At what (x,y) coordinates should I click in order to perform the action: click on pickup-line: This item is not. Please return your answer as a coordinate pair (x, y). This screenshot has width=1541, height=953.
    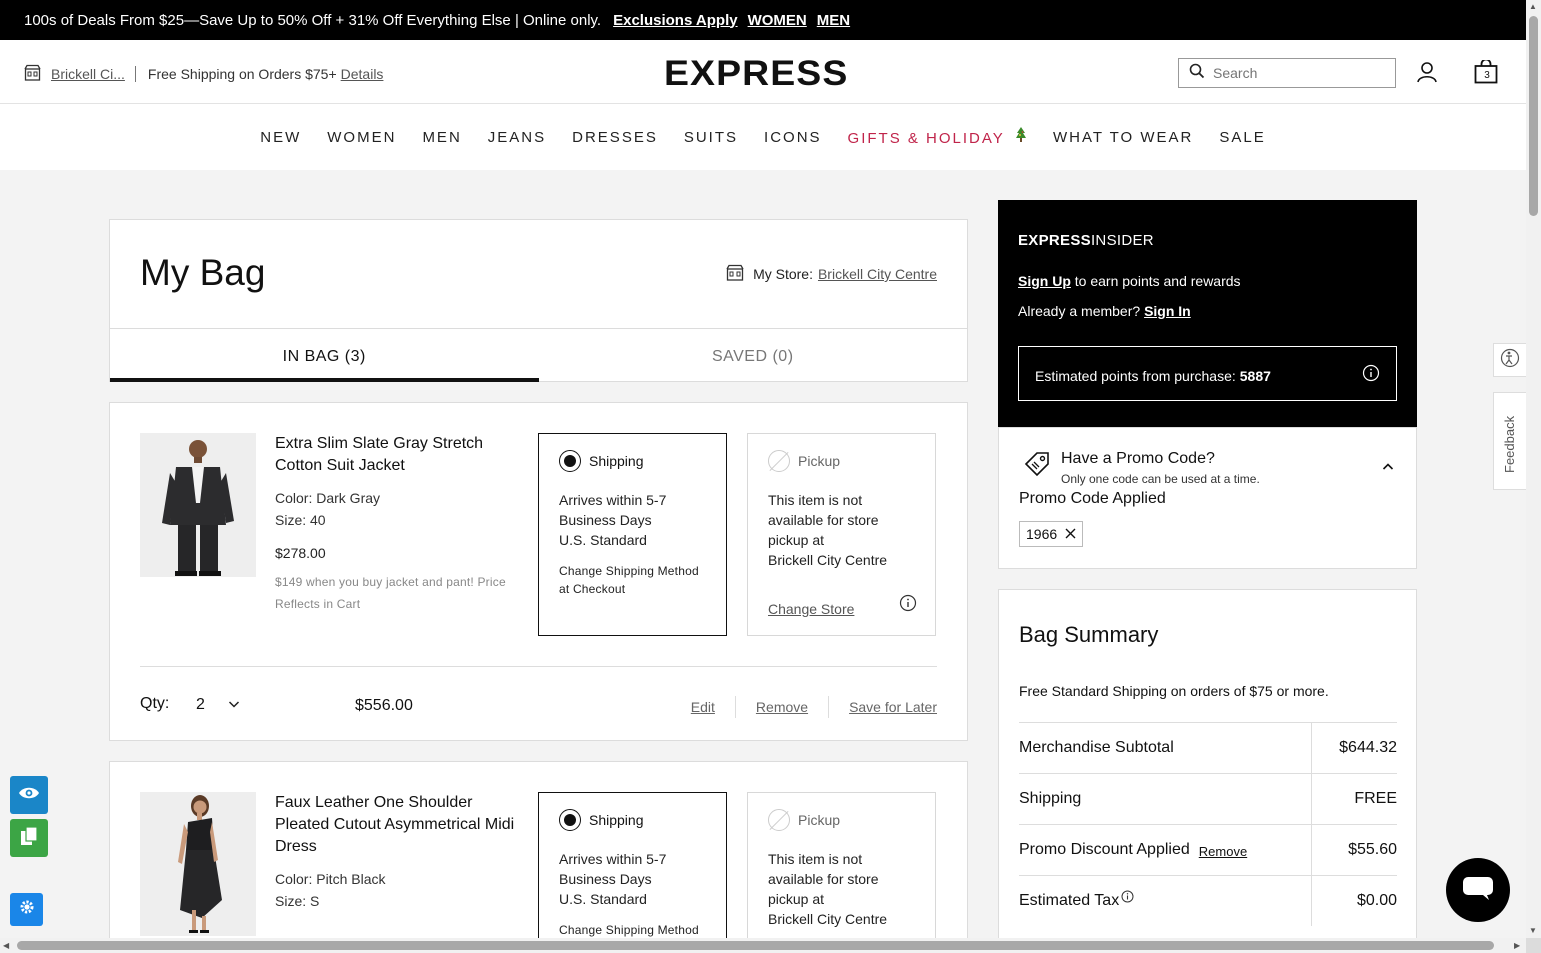
    Looking at the image, I should click on (815, 500).